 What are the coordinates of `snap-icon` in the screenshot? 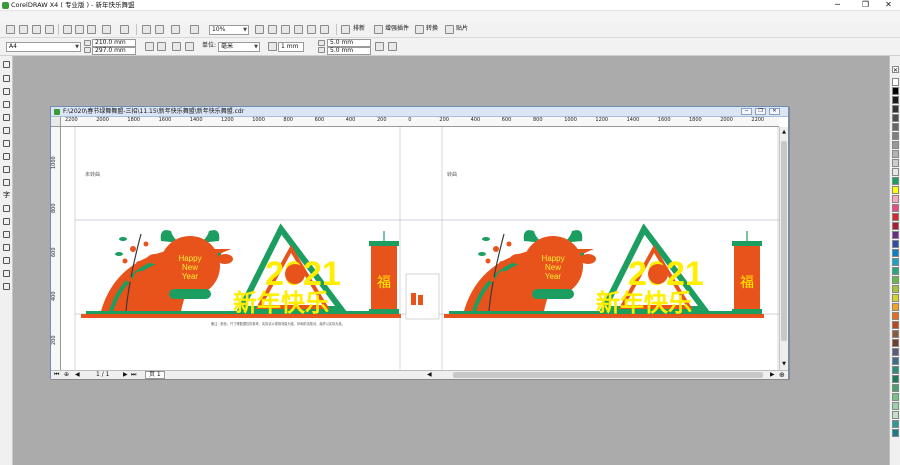 It's located at (392, 46).